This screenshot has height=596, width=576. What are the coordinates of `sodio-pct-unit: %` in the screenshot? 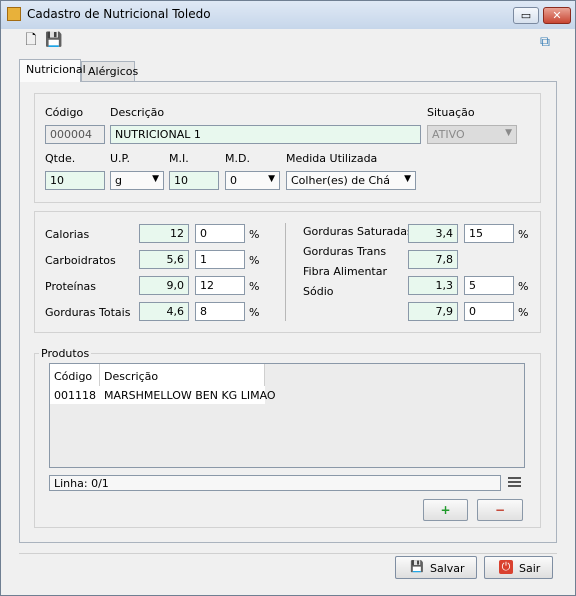 It's located at (523, 286).